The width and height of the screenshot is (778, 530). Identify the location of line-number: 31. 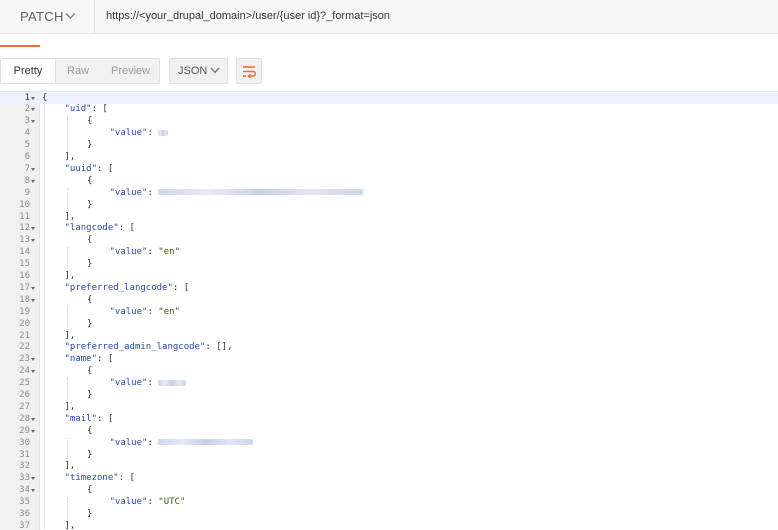
(15, 456).